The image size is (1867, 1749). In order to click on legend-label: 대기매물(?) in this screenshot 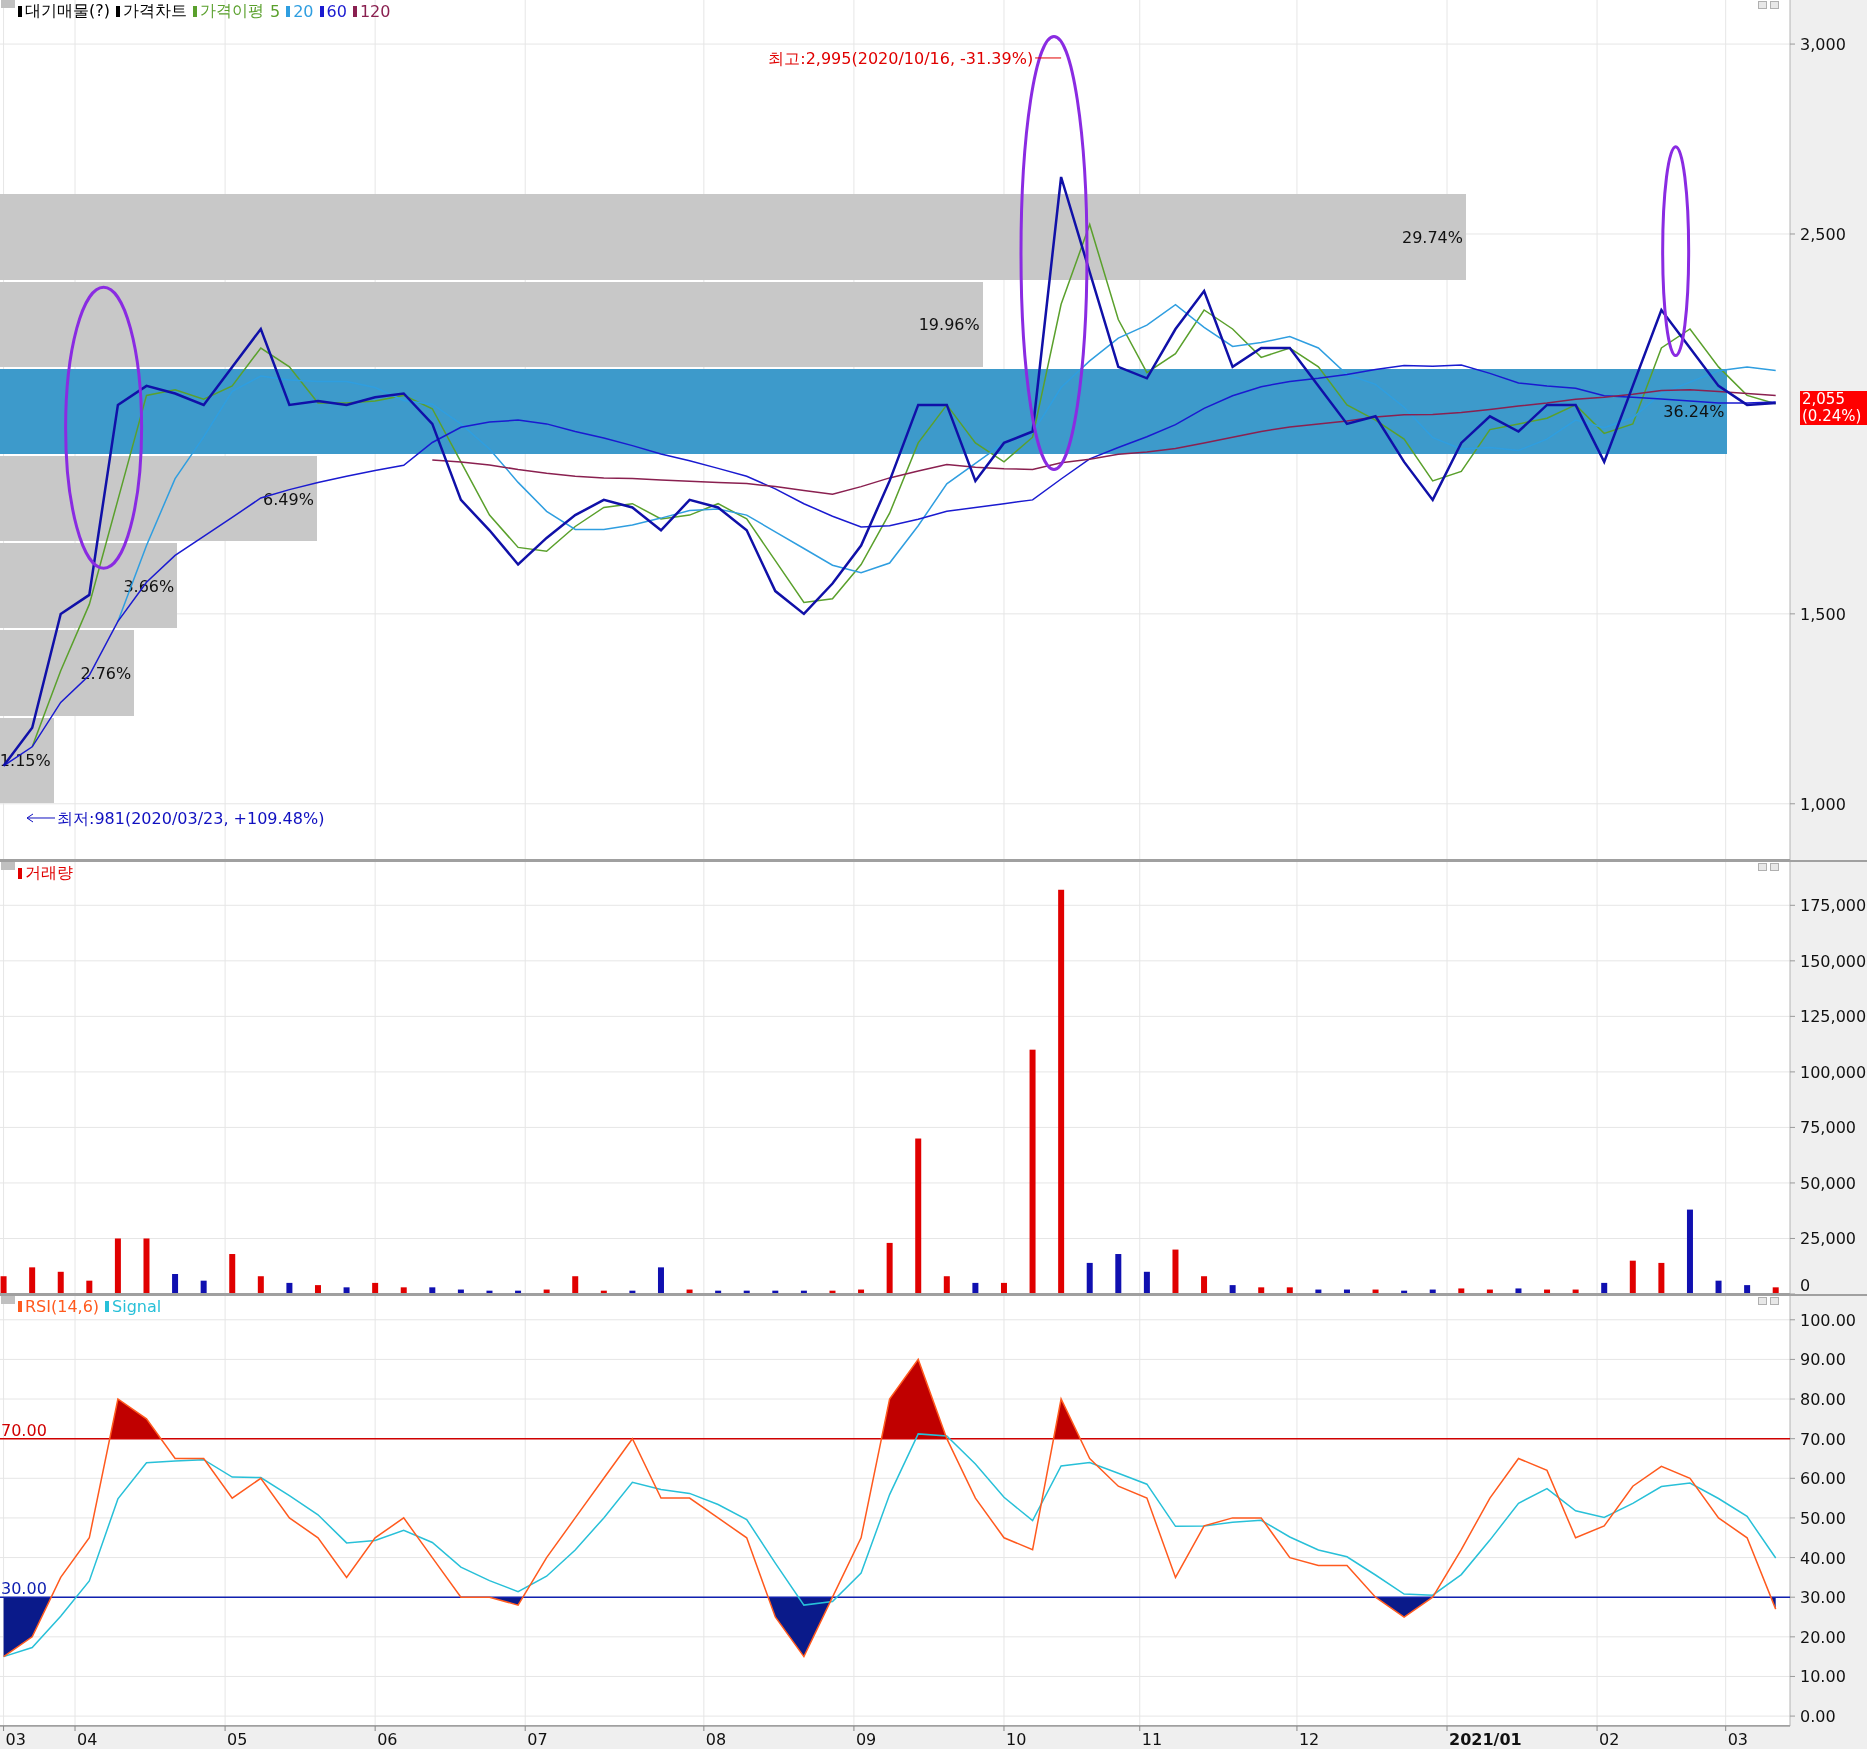, I will do `click(67, 11)`.